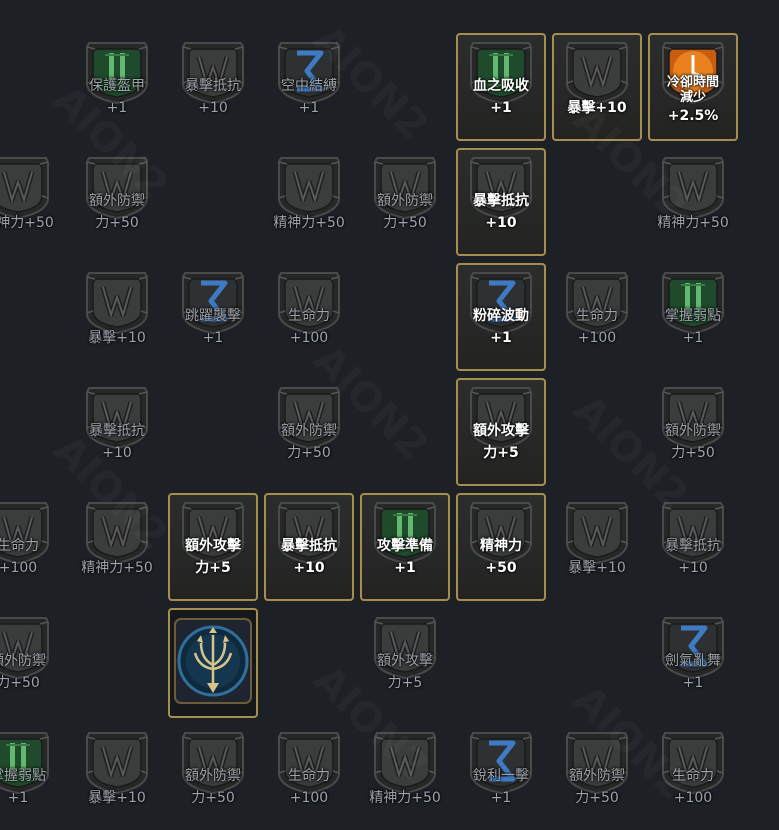 The height and width of the screenshot is (830, 779). I want to click on skill-node-name: 額外攻擊, so click(501, 431).